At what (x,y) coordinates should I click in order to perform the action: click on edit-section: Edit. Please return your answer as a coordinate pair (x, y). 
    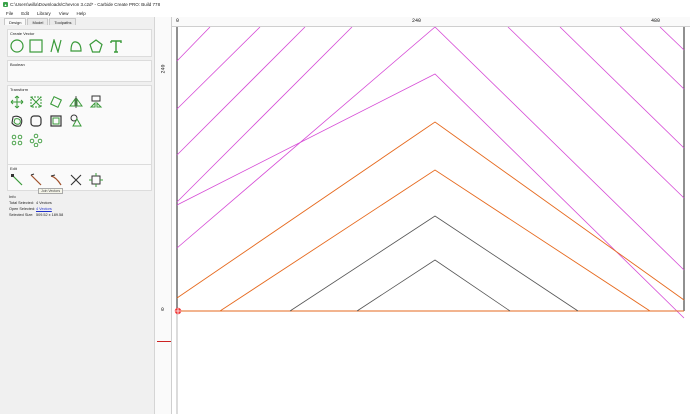
    Looking at the image, I should click on (79, 177).